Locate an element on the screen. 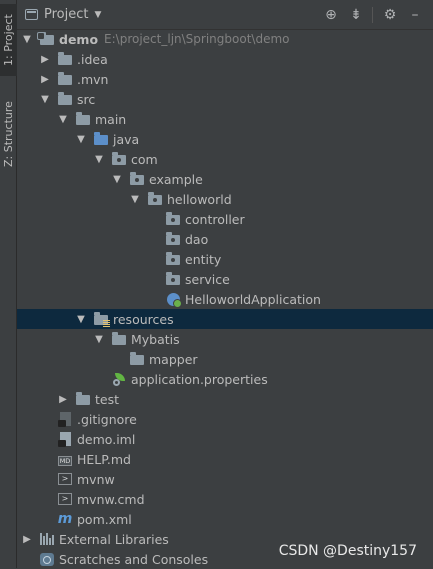 This screenshot has width=433, height=569. tree-label: java is located at coordinates (126, 139).